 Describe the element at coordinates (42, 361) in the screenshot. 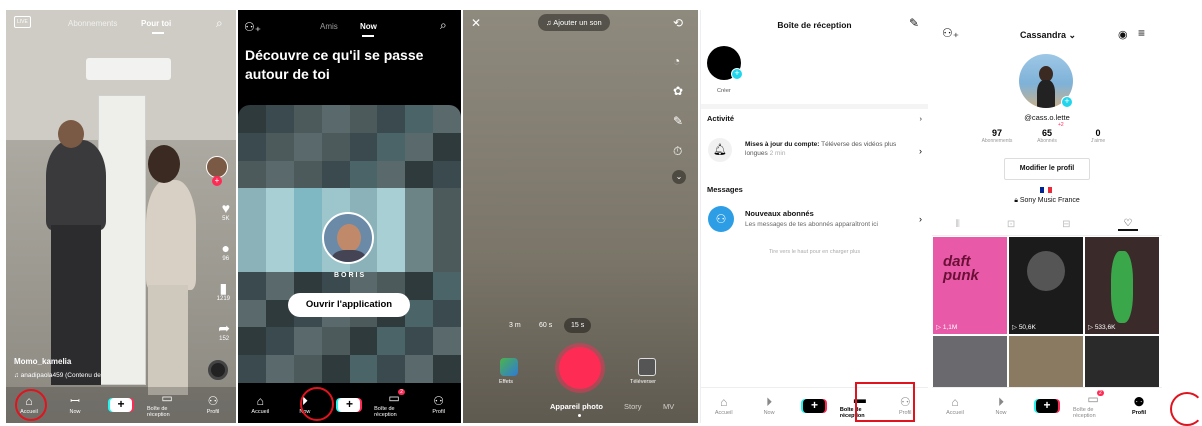

I see `video-username: Momo_kamelia` at that location.